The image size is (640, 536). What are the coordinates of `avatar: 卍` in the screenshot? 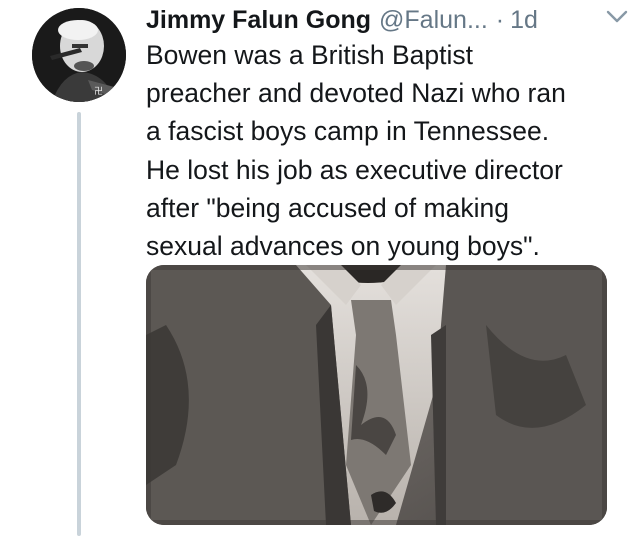 It's located at (79, 55).